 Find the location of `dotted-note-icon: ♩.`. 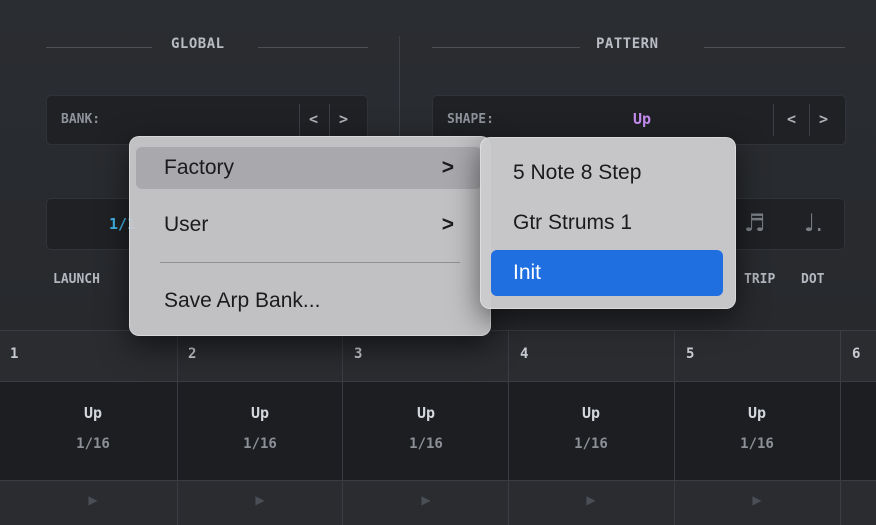

dotted-note-icon: ♩. is located at coordinates (813, 223).